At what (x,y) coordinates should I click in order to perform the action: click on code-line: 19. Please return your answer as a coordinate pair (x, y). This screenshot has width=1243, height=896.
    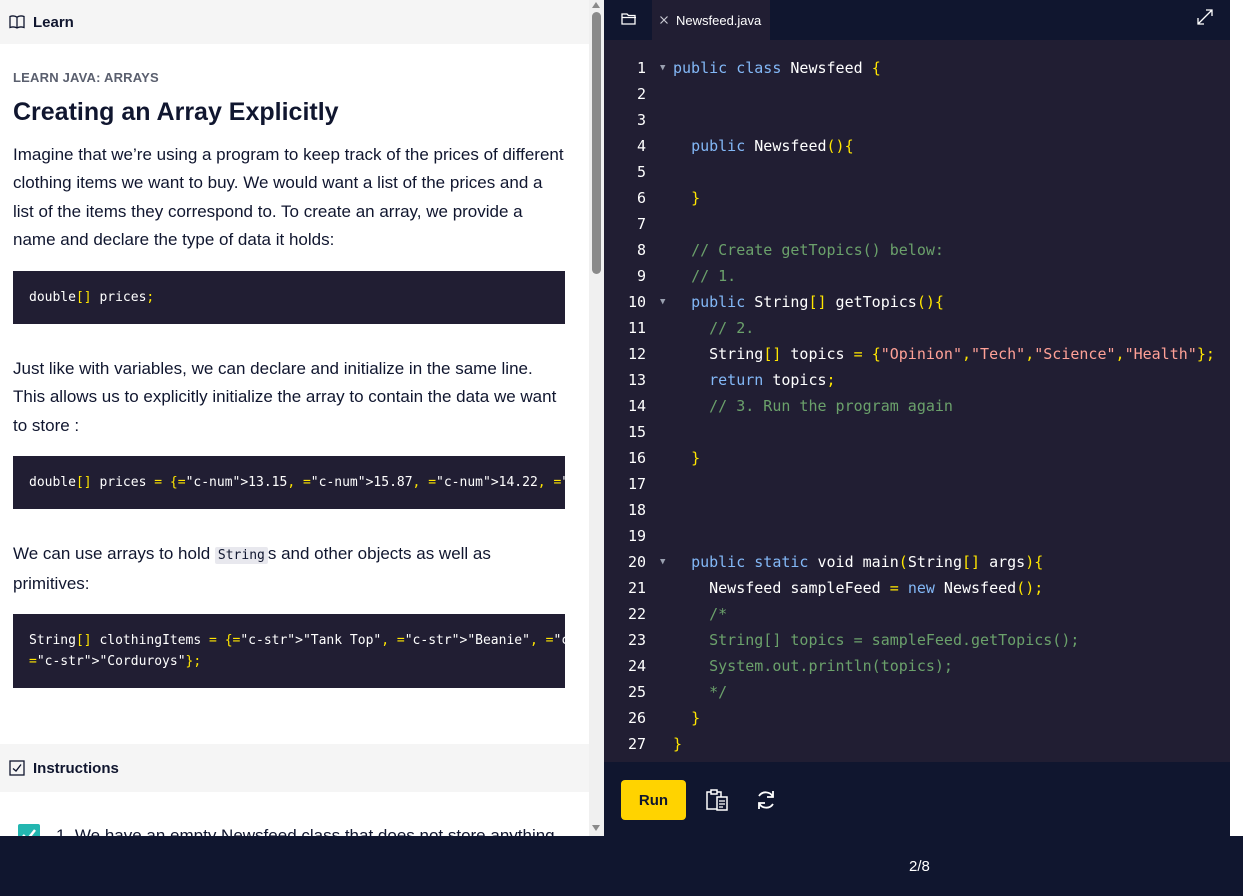
    Looking at the image, I should click on (917, 536).